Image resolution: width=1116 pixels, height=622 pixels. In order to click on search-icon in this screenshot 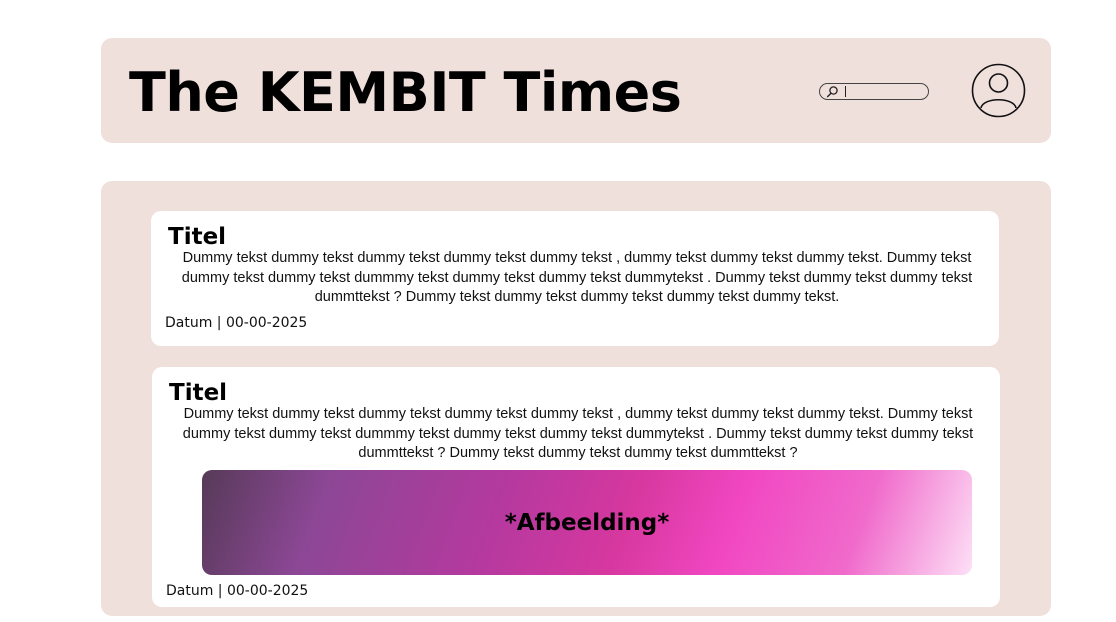, I will do `click(832, 91)`.